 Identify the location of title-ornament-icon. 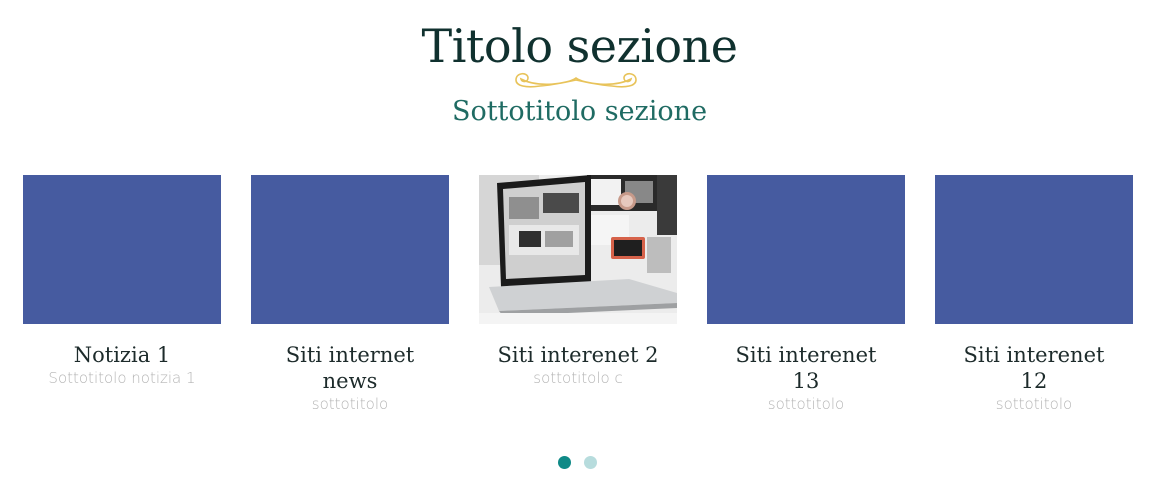
(576, 80).